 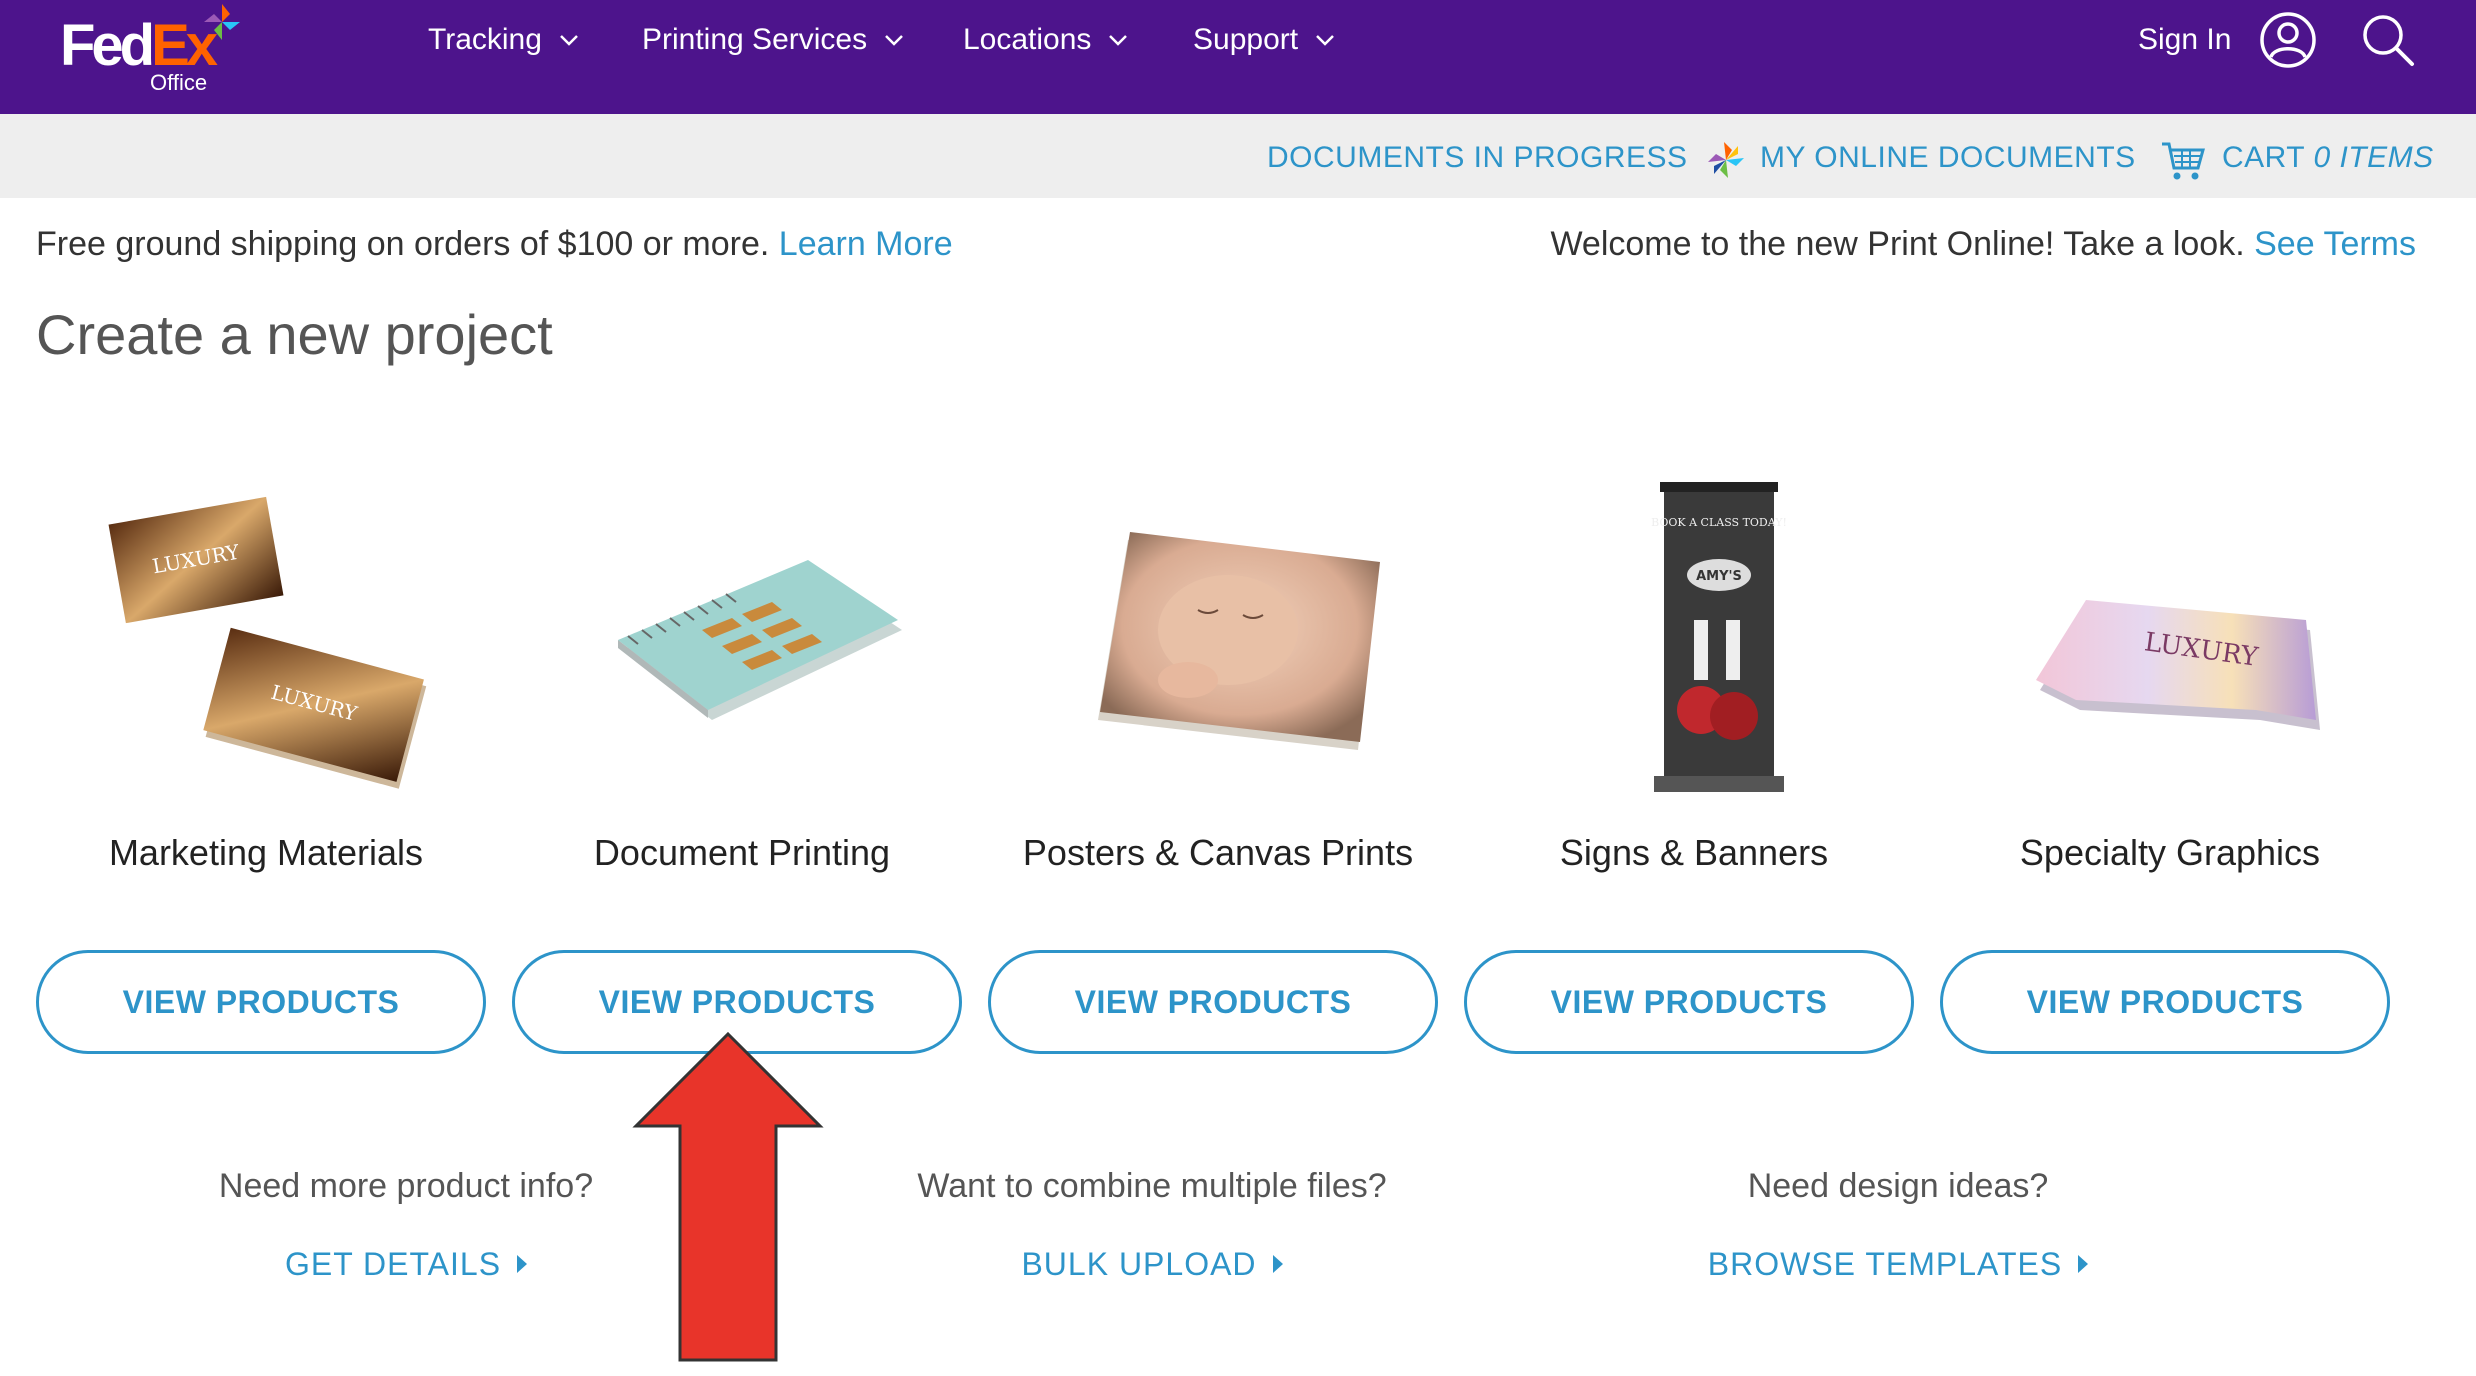 I want to click on help-design-ideas: Need design ideas? BROWSE TEMPLATES, so click(x=1898, y=1225).